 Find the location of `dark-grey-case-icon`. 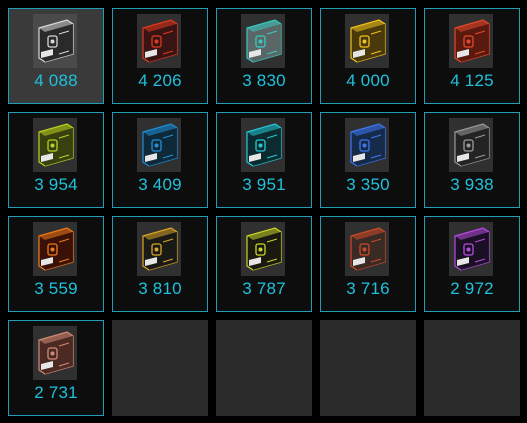

dark-grey-case-icon is located at coordinates (471, 145).